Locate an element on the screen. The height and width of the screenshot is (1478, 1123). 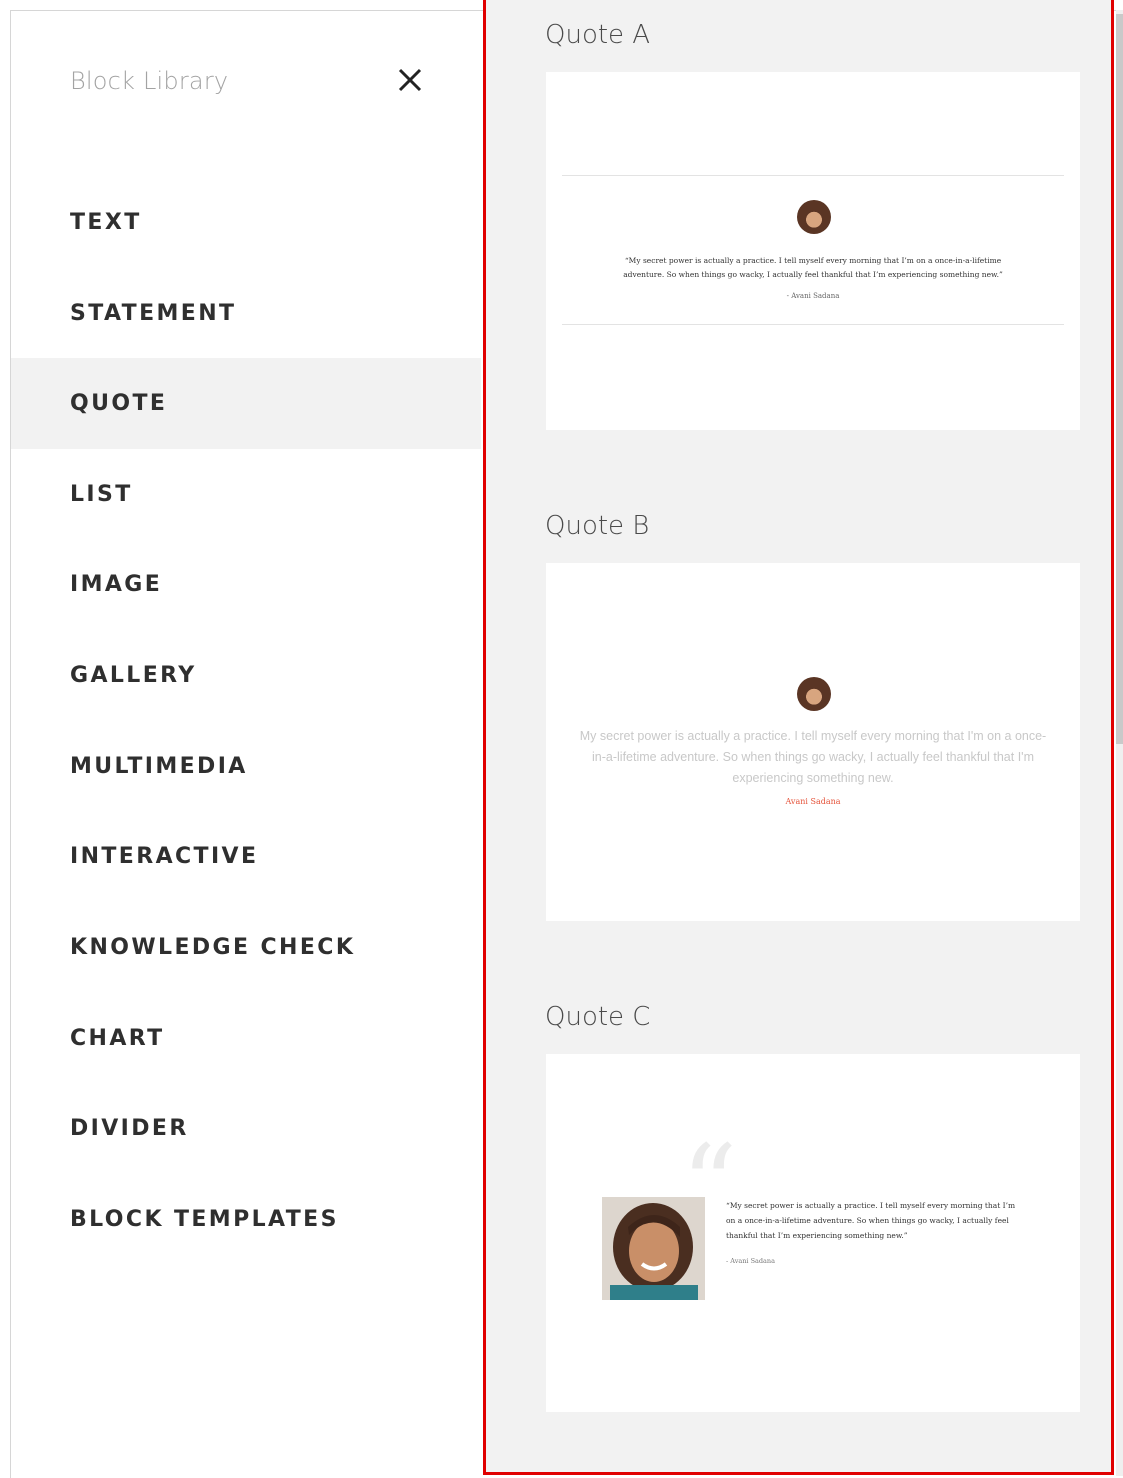
nav-item-knowledge-check: KNOWLEDGE CHECK is located at coordinates (246, 947).